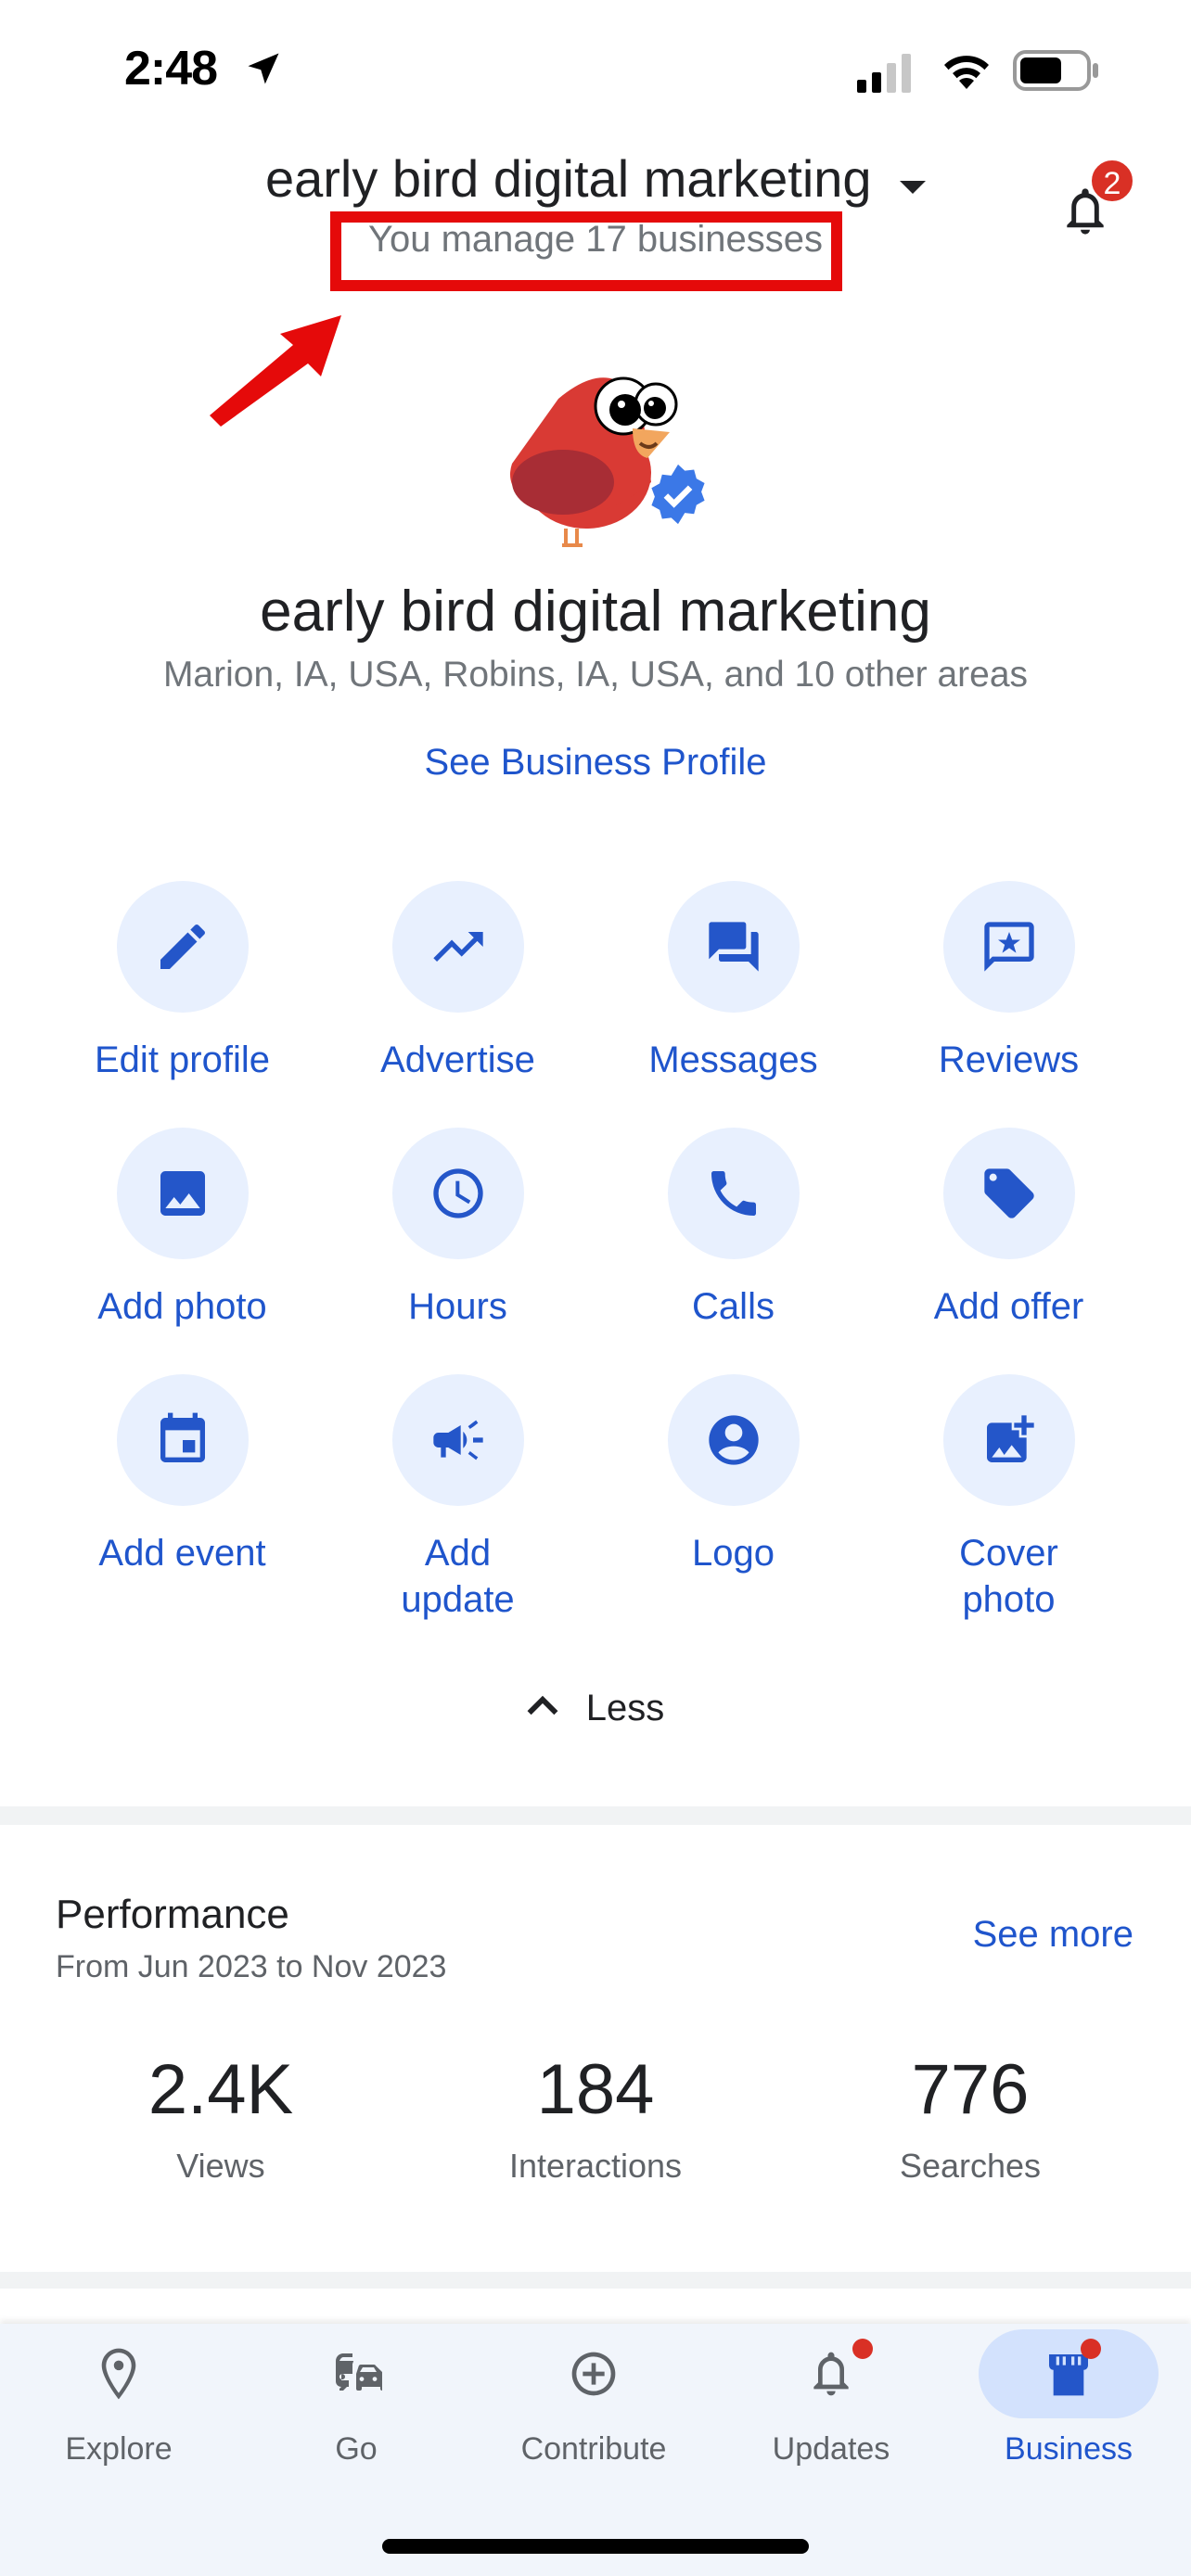  I want to click on stat-value: 776, so click(970, 2089).